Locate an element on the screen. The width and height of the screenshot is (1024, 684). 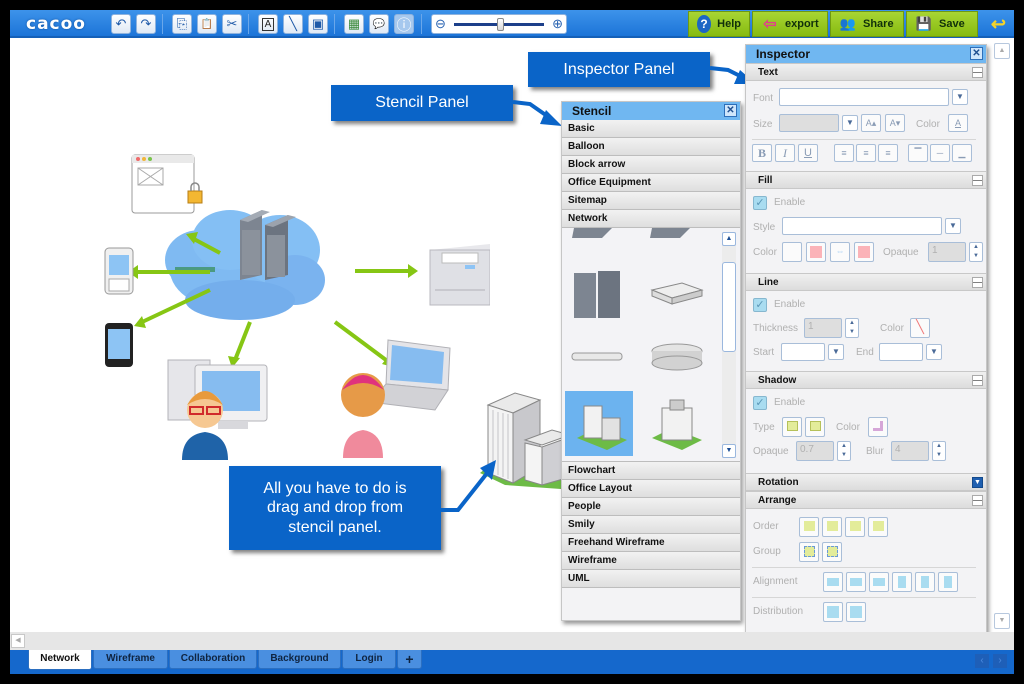
underline-button: U is located at coordinates (808, 153).